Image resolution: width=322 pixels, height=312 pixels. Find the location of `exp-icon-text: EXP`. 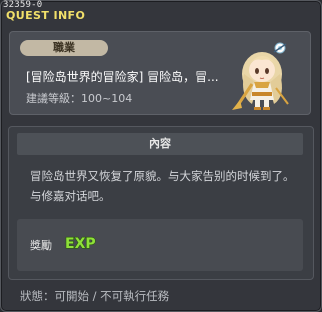

exp-icon-text: EXP is located at coordinates (80, 243).